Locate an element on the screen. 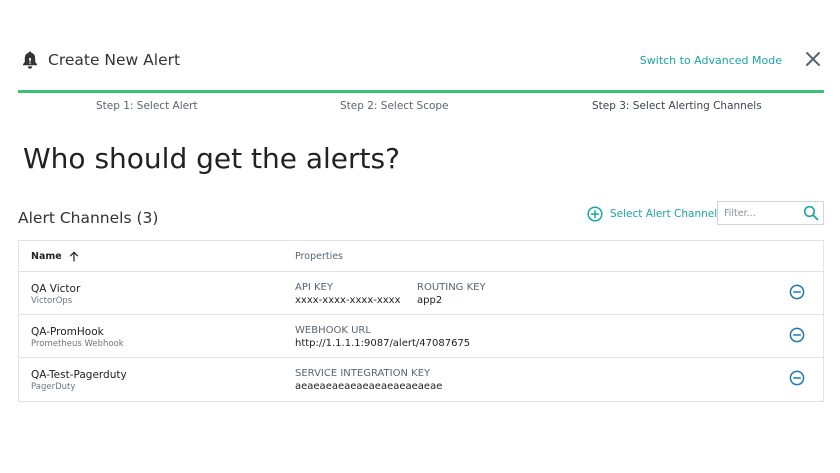 This screenshot has height=473, width=840. property-label: ROUTING KEY is located at coordinates (451, 287).